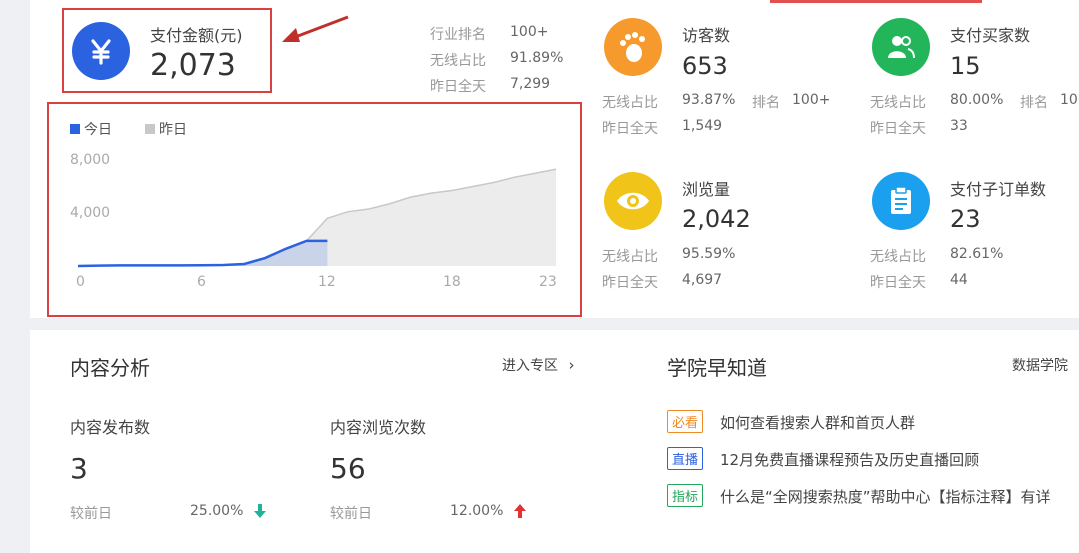 This screenshot has height=553, width=1079. I want to click on x-tick: 23, so click(548, 282).